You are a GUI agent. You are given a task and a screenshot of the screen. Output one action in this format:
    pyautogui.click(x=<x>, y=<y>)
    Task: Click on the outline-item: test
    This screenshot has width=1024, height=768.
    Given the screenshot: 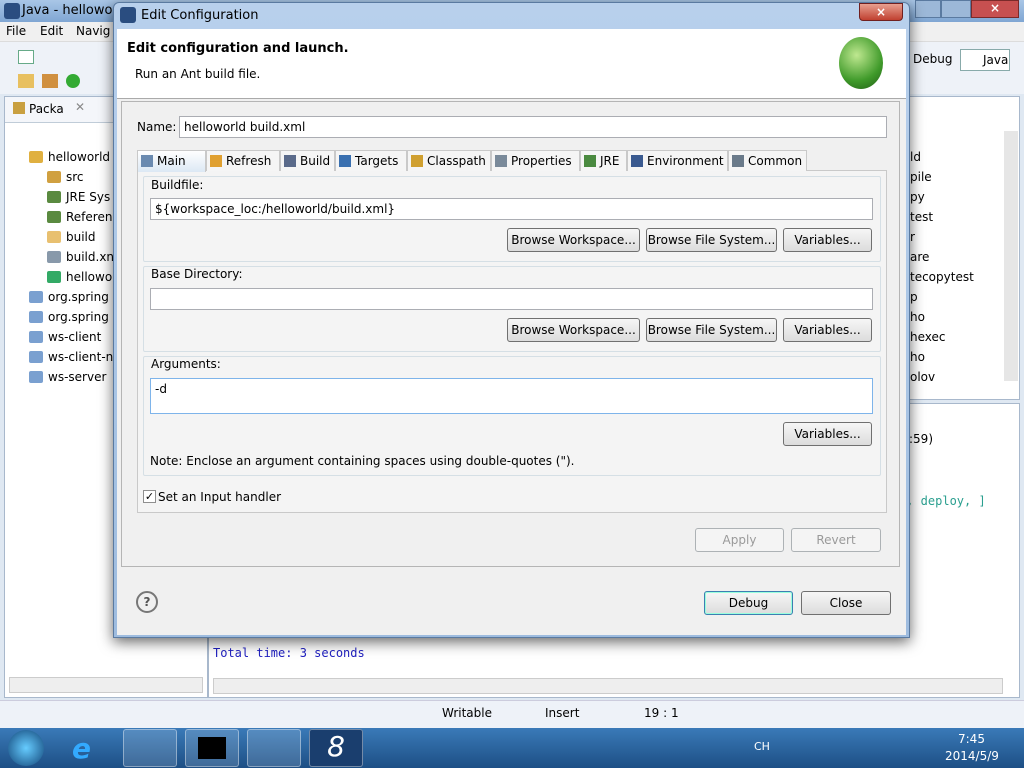 What is the action you would take?
    pyautogui.click(x=942, y=217)
    